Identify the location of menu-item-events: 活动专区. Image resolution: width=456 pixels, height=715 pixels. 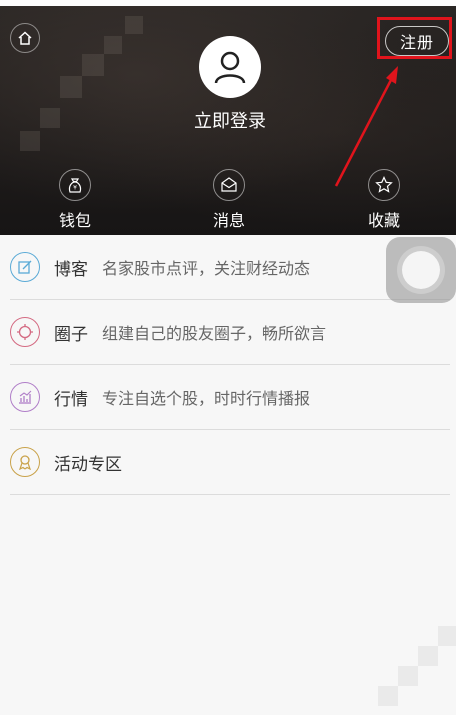
(230, 462).